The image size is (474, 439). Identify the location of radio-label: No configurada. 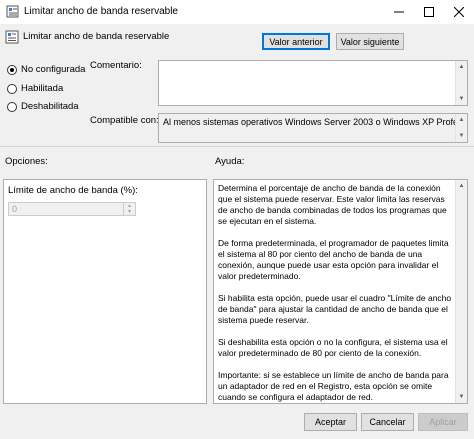
(53, 69).